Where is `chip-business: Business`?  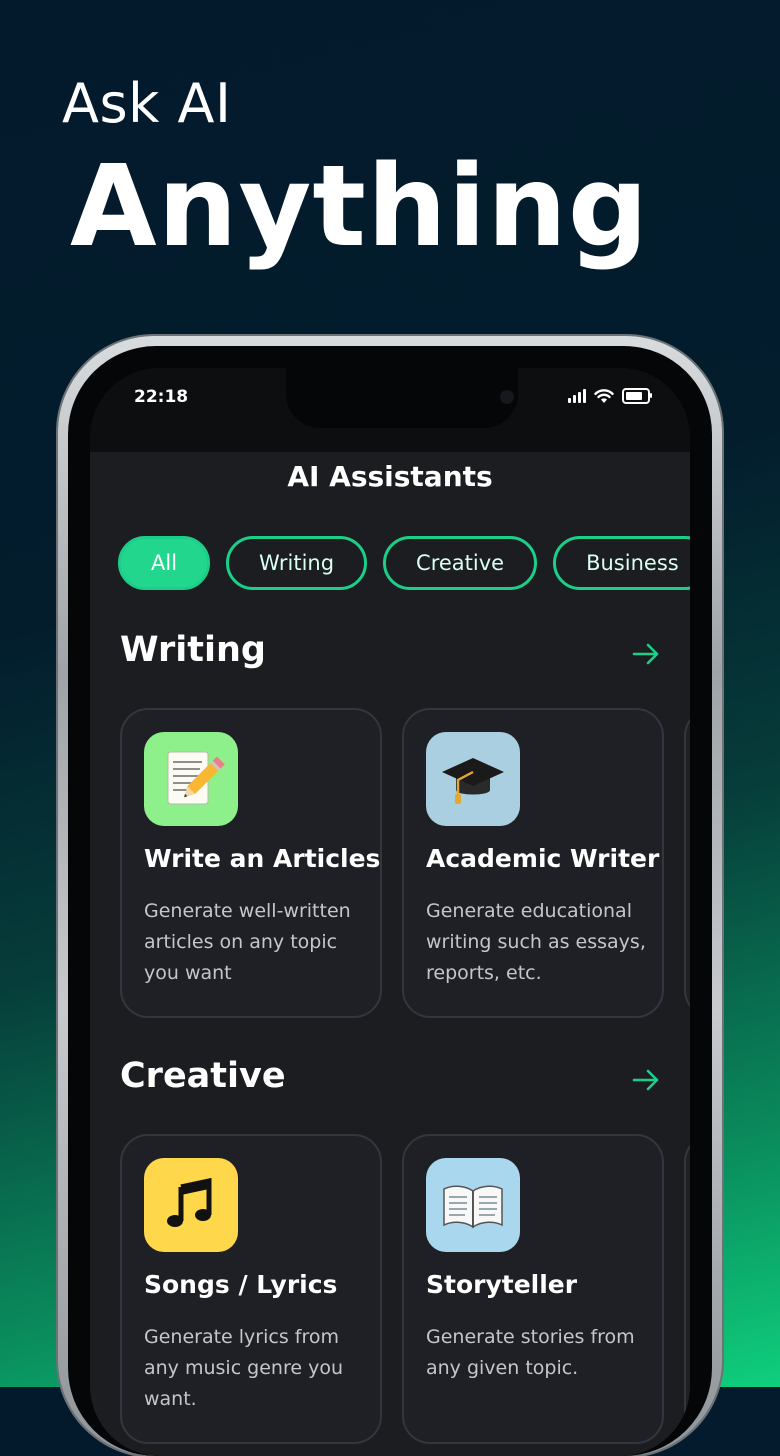 chip-business: Business is located at coordinates (621, 563).